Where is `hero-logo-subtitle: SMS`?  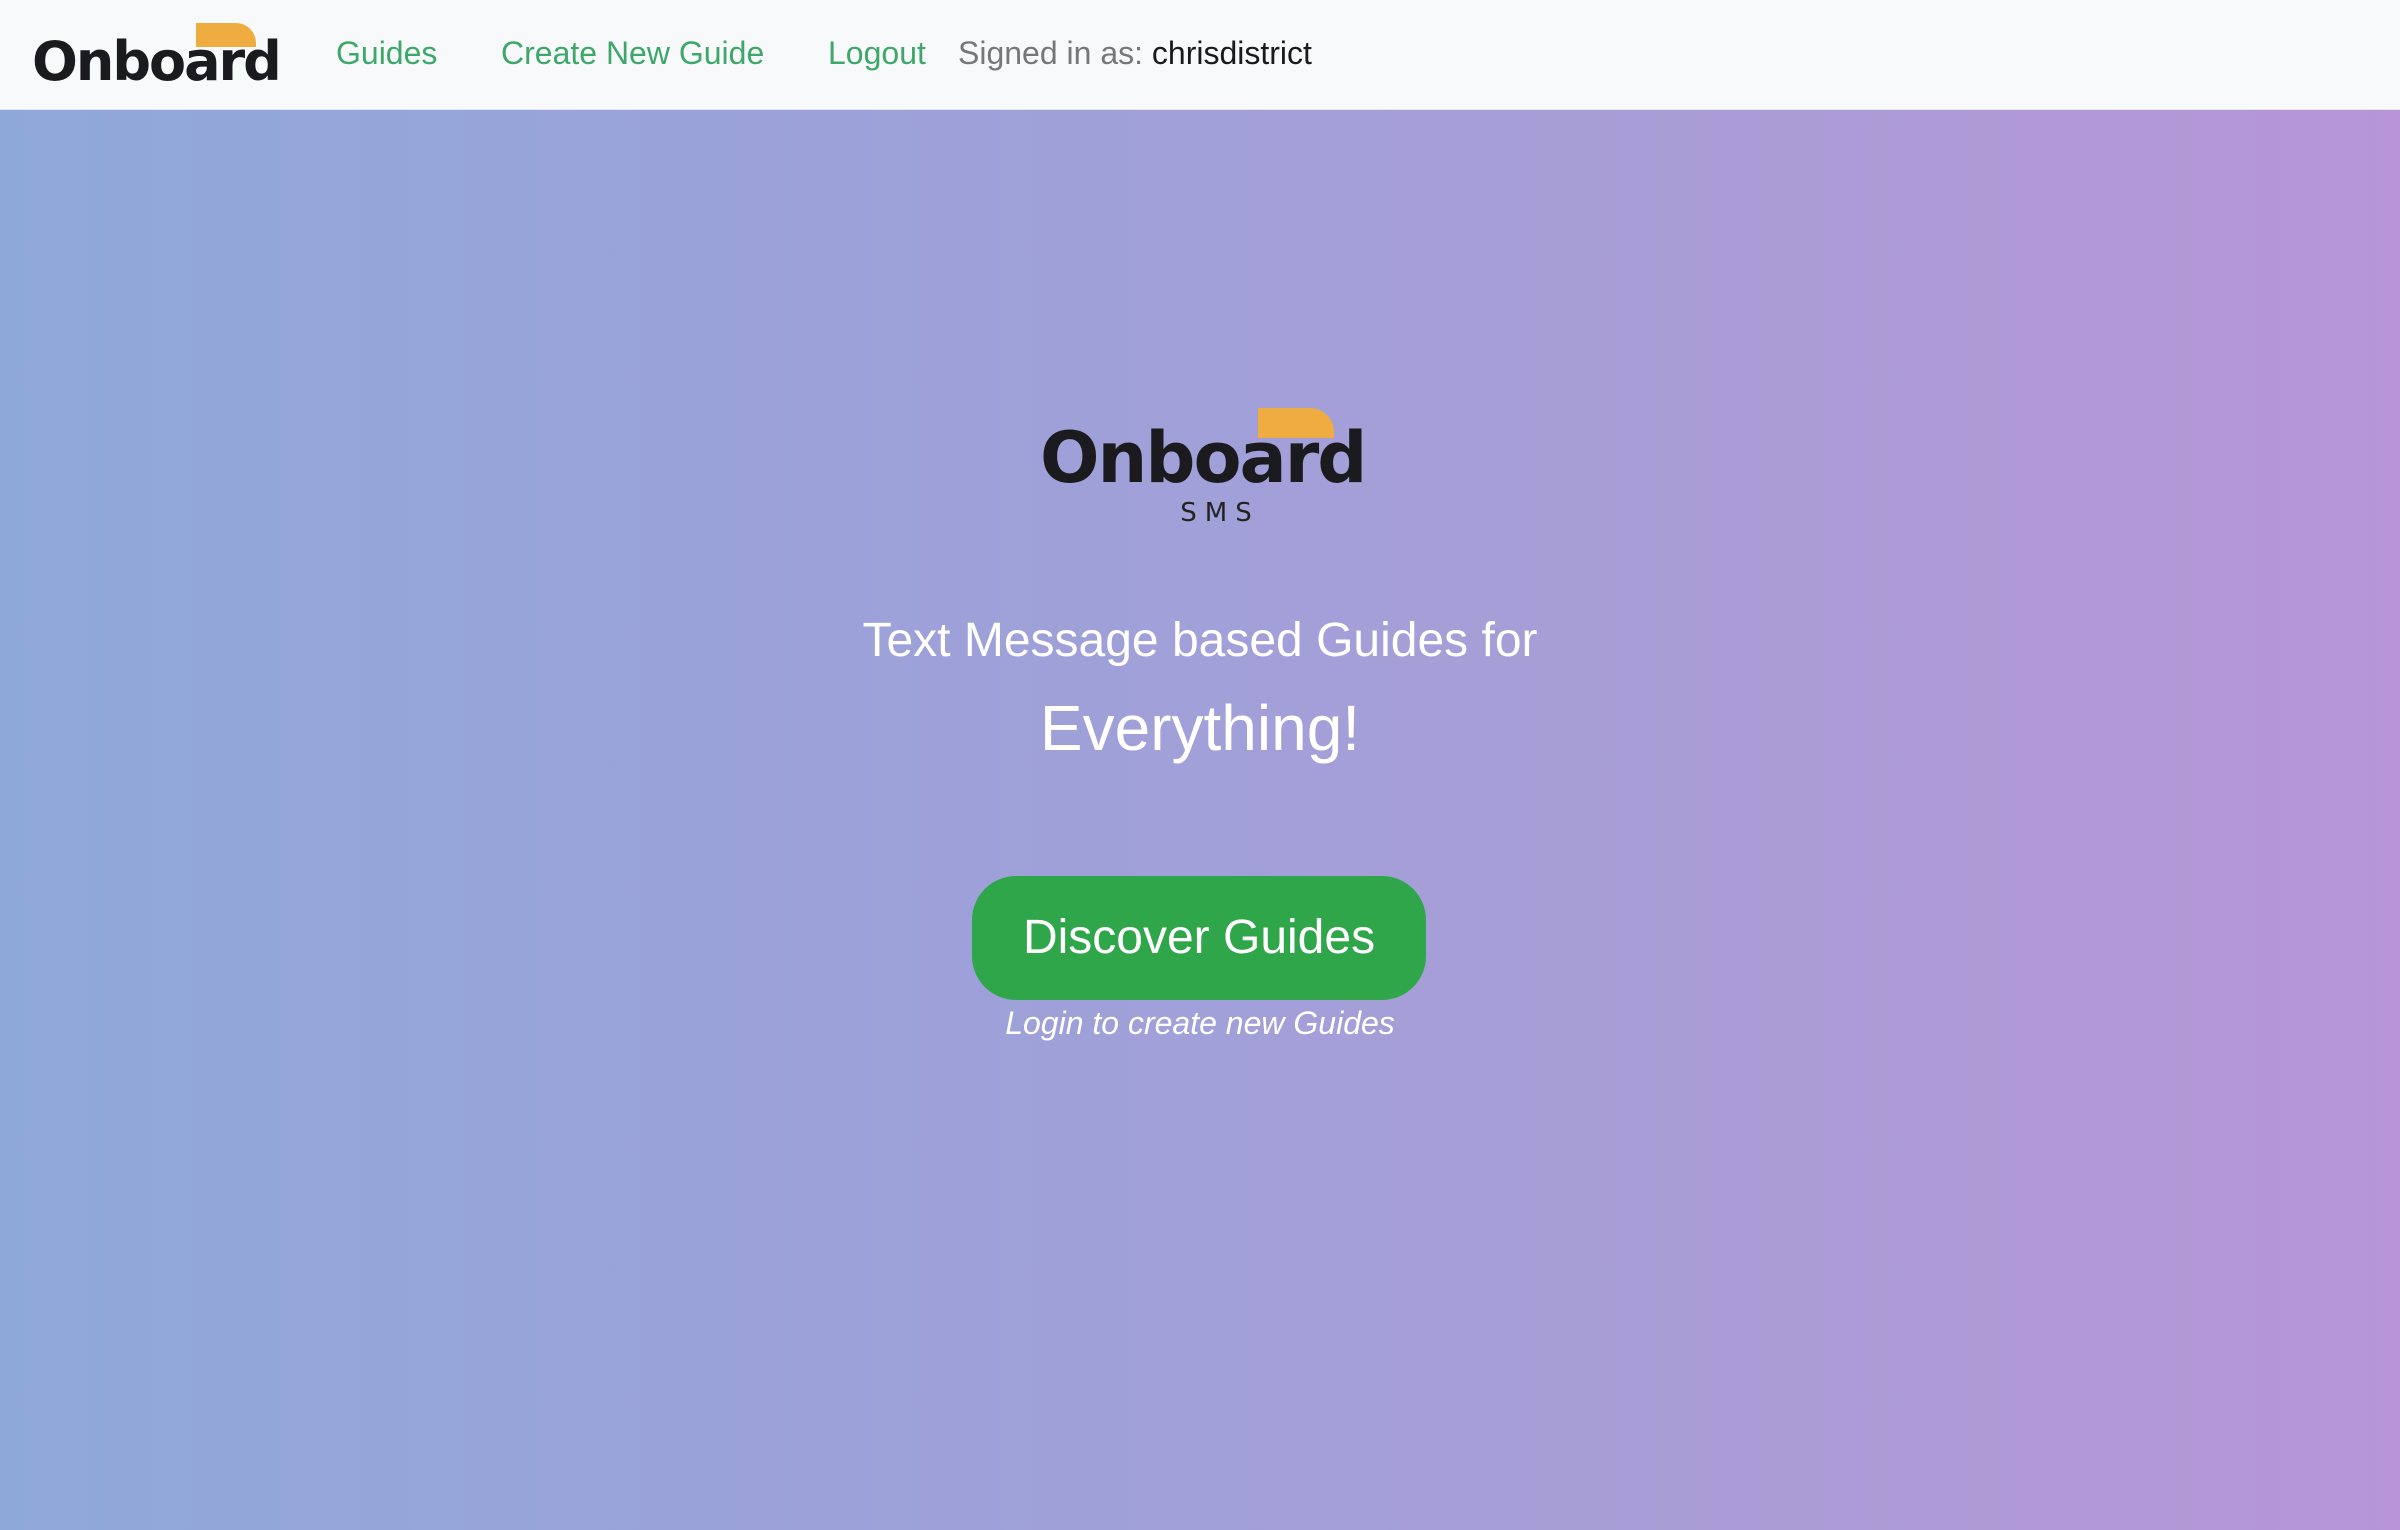 hero-logo-subtitle: SMS is located at coordinates (1220, 513).